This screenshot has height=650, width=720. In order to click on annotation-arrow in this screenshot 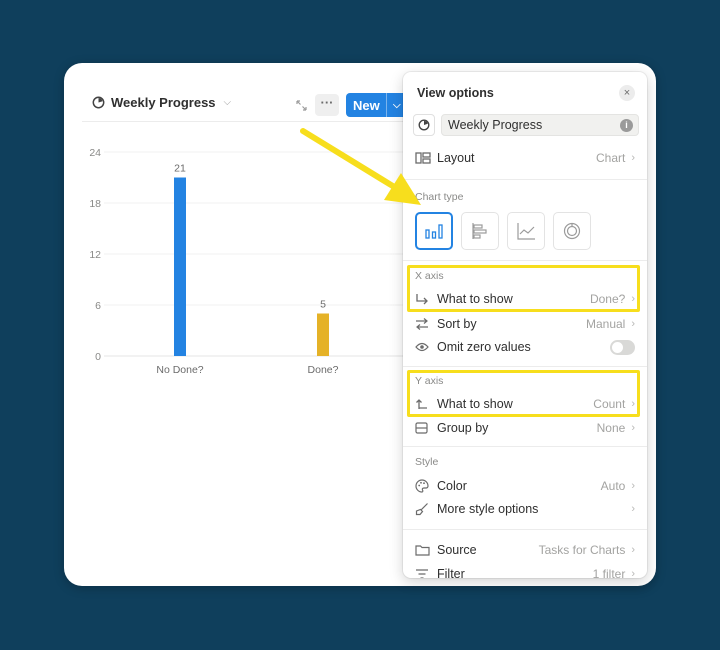, I will do `click(360, 166)`.